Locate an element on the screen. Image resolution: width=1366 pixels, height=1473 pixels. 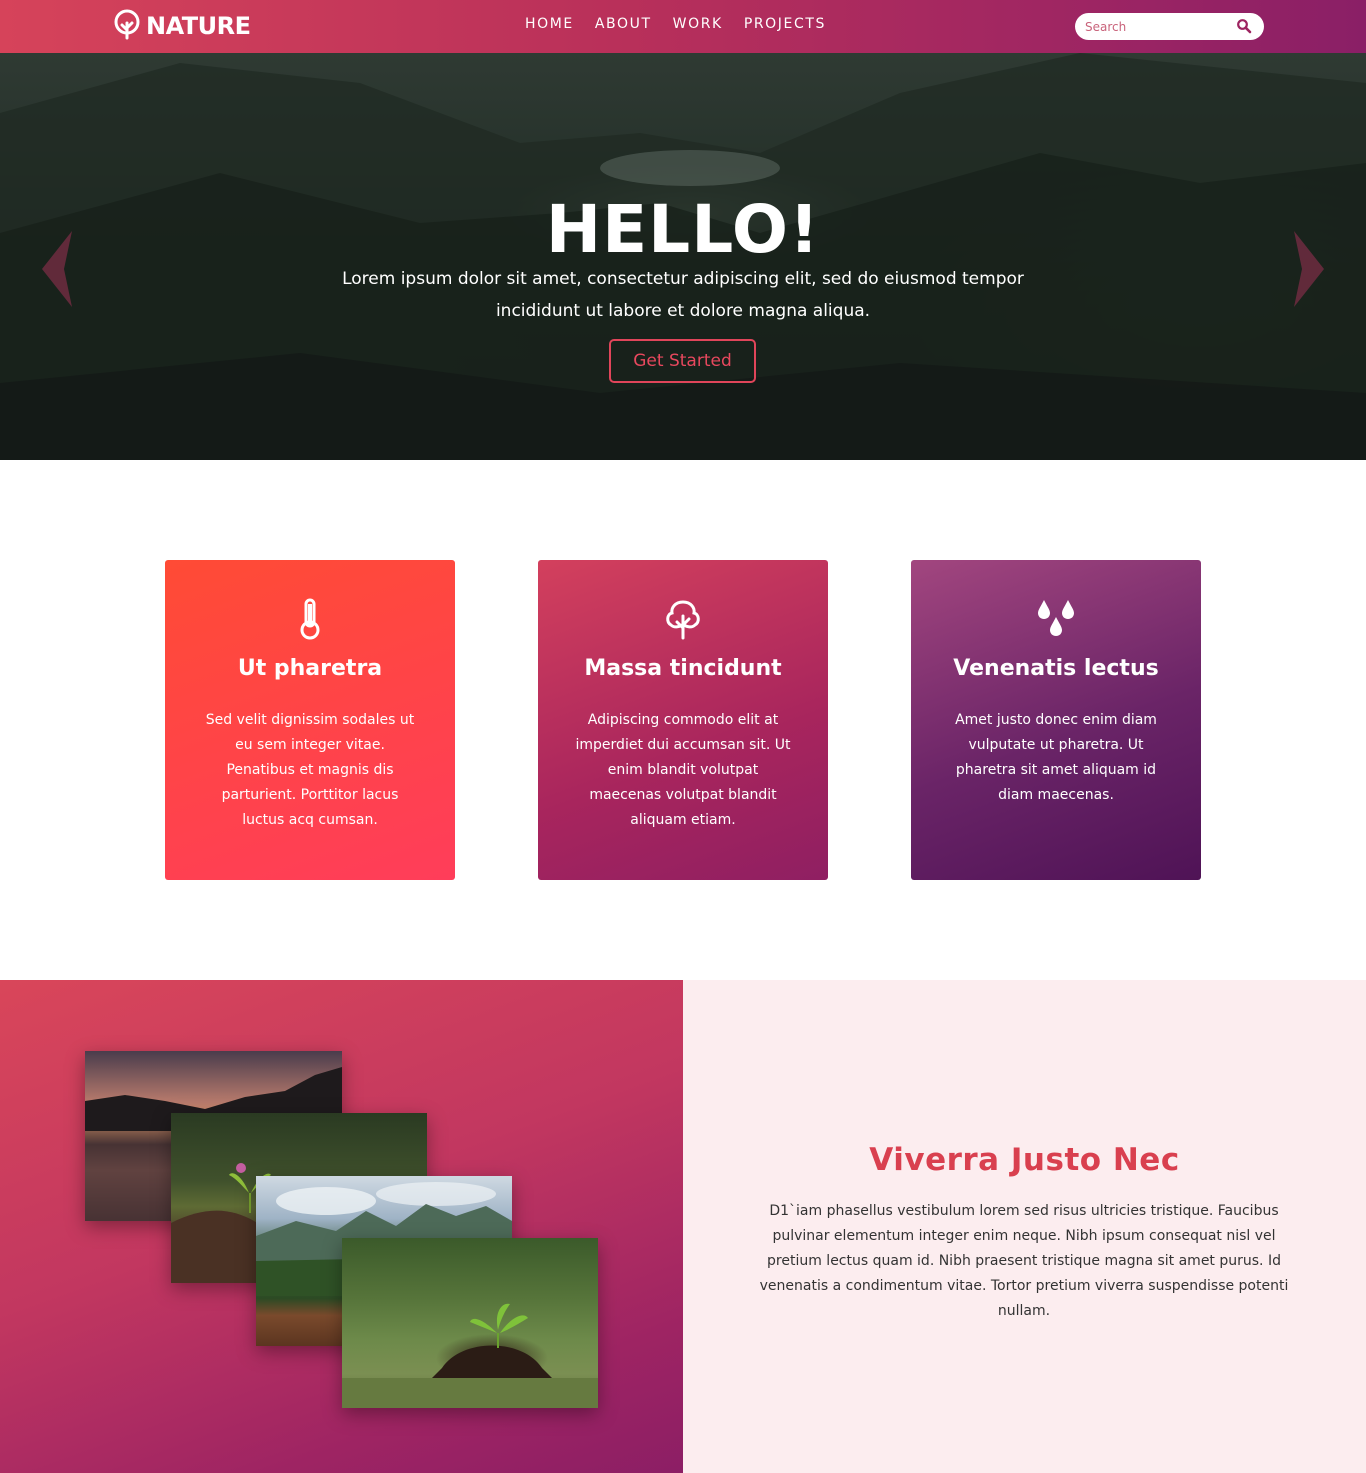
navbar: NATURE HOME ABOUT WORK PROJECTS is located at coordinates (683, 26).